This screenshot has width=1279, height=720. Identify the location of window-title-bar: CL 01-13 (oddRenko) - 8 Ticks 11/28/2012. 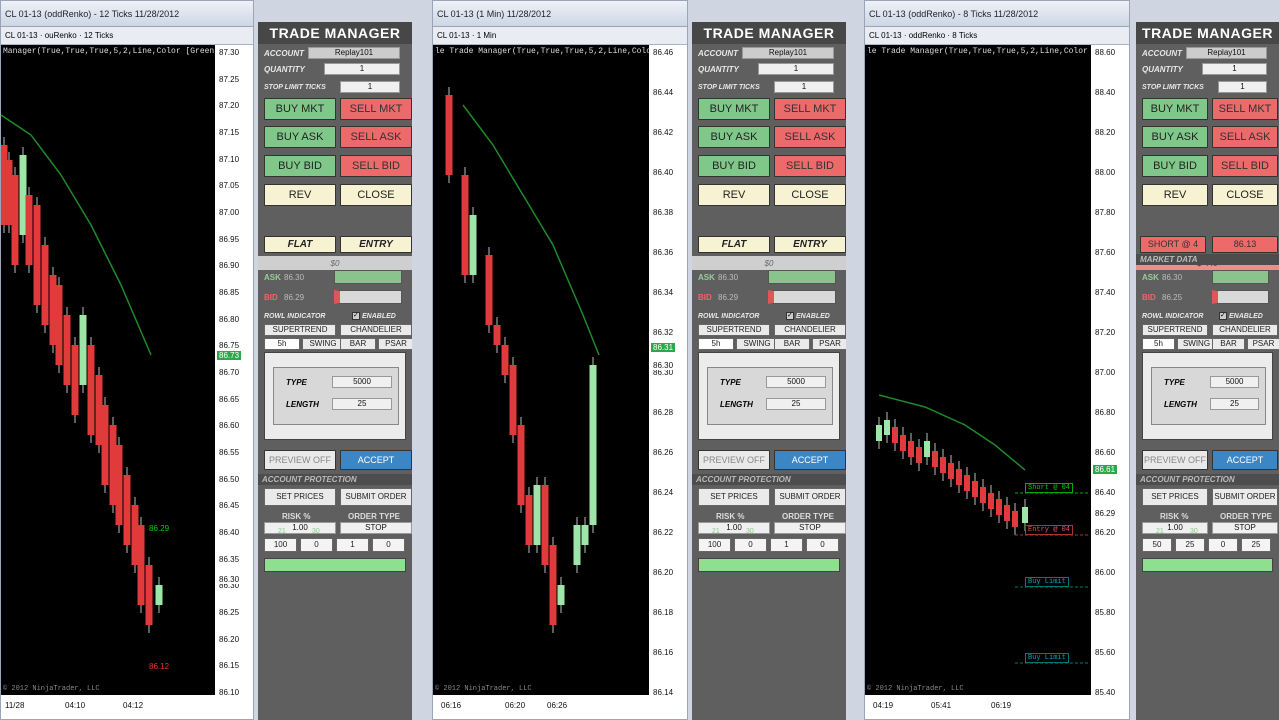
(997, 14).